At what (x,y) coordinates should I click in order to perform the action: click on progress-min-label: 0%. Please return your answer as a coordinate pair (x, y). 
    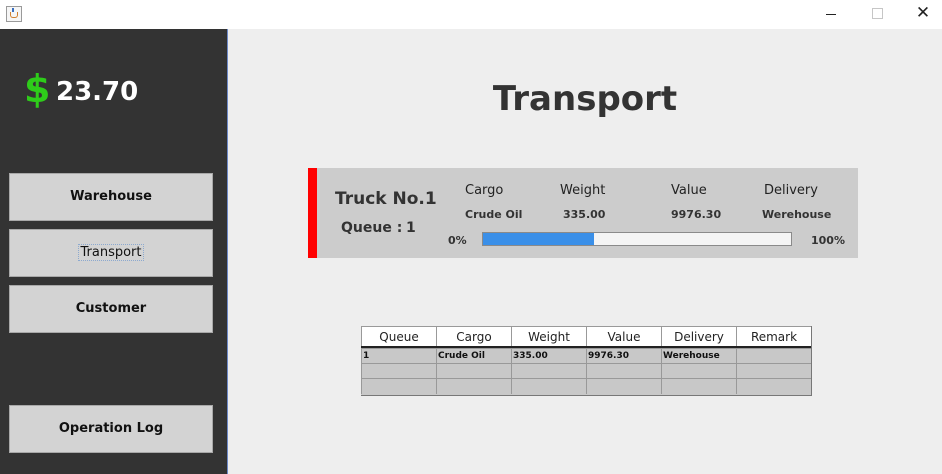
    Looking at the image, I should click on (457, 240).